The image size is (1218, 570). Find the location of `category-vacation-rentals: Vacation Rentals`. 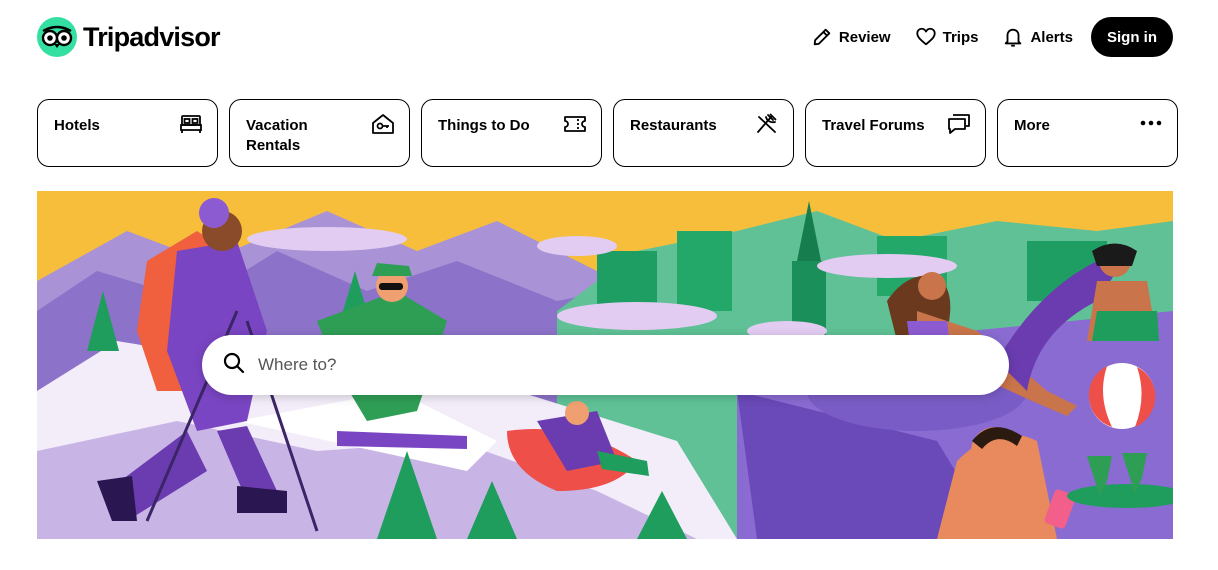

category-vacation-rentals: Vacation Rentals is located at coordinates (319, 133).